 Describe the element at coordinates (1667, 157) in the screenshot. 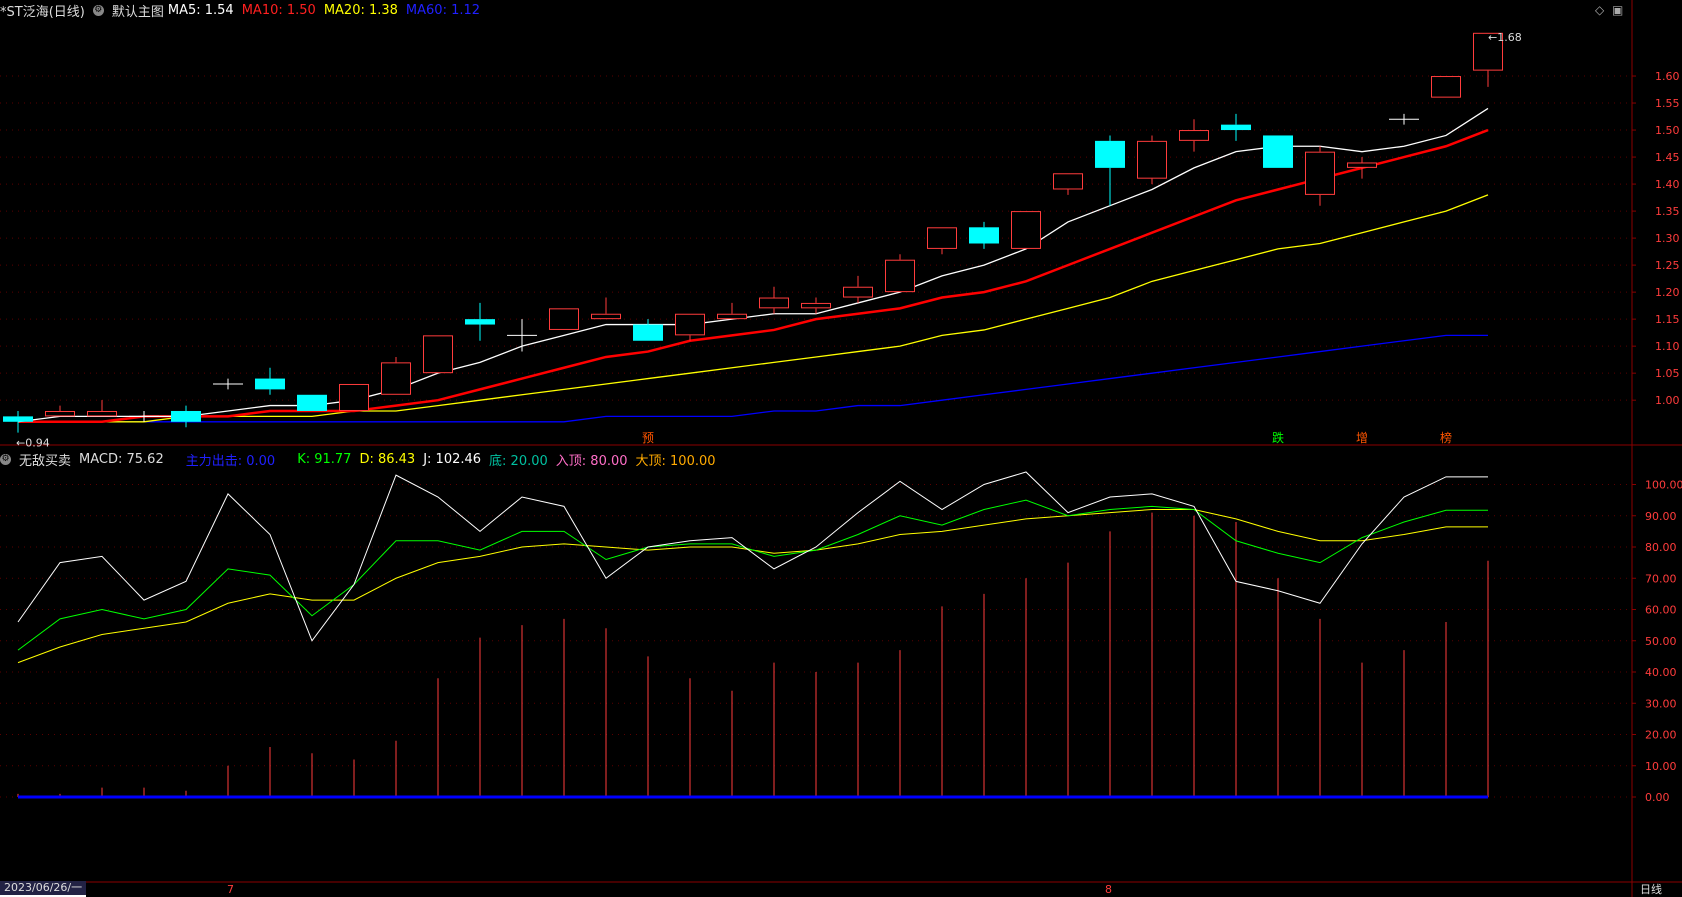

I see `y-tick-label: 1.45` at that location.